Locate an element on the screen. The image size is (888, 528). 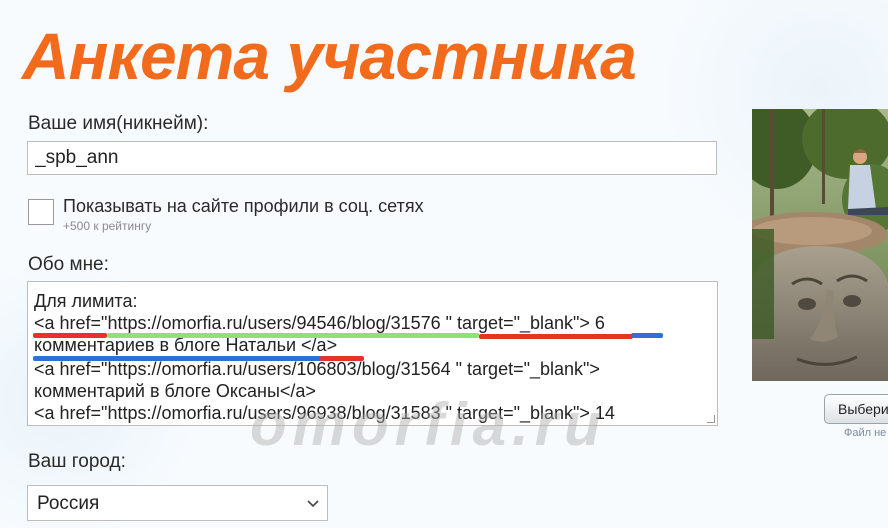
watermark: omorfia.ru is located at coordinates (428, 424).